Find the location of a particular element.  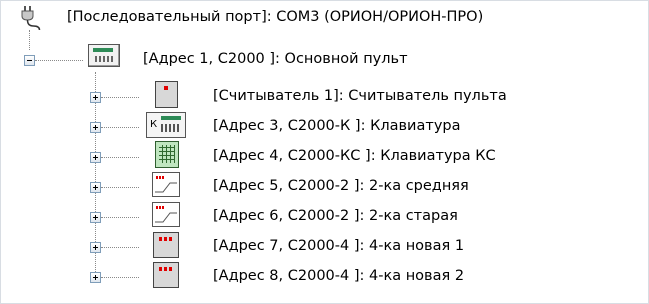

tree-node-label: [Адрес 8, С2000-4 ]: 4-ка новая 2 is located at coordinates (338, 276).